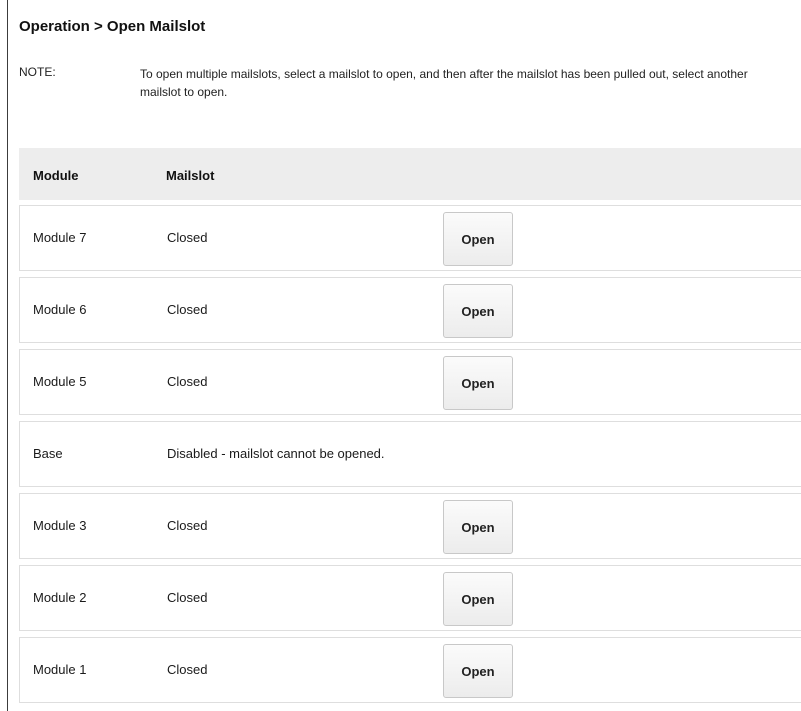  Describe the element at coordinates (410, 310) in the screenshot. I see `table-row-module-6: Module 6 Closed Open` at that location.